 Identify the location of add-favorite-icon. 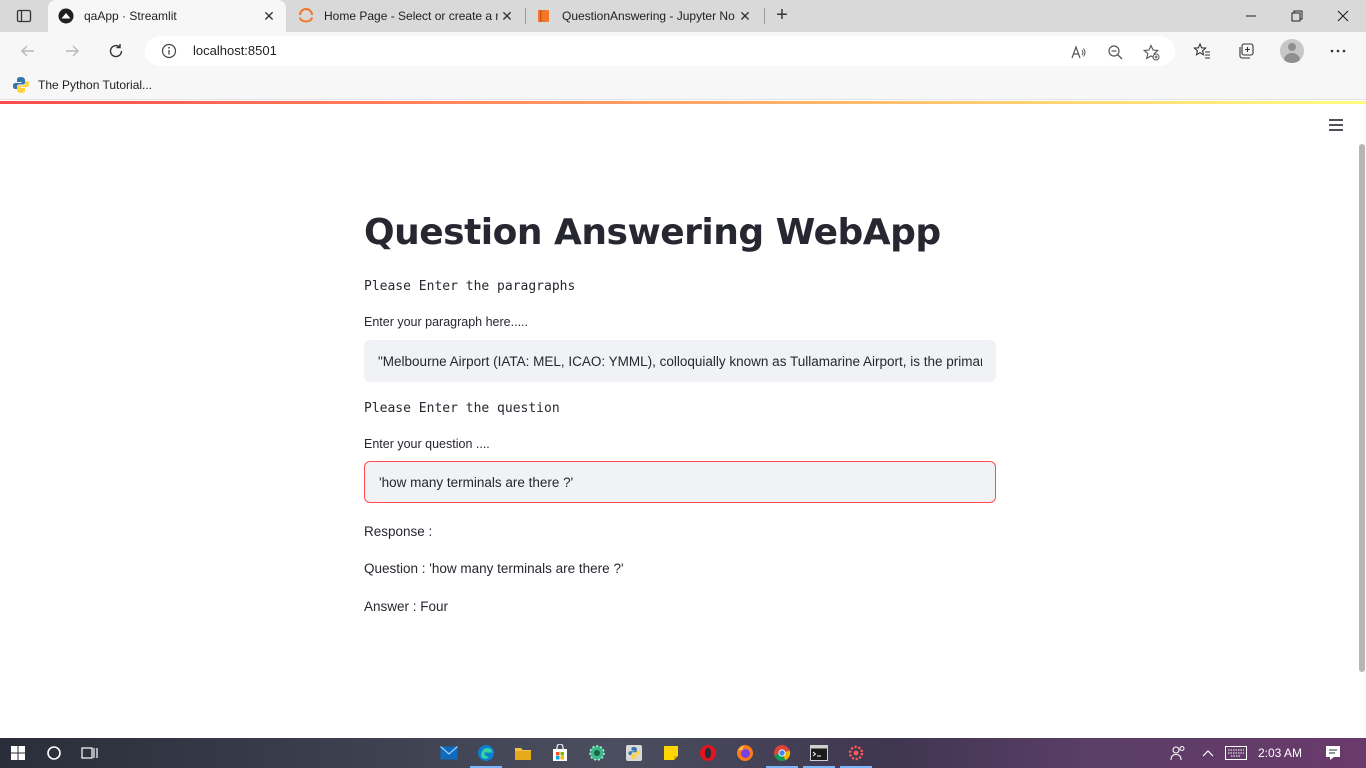
(1151, 52).